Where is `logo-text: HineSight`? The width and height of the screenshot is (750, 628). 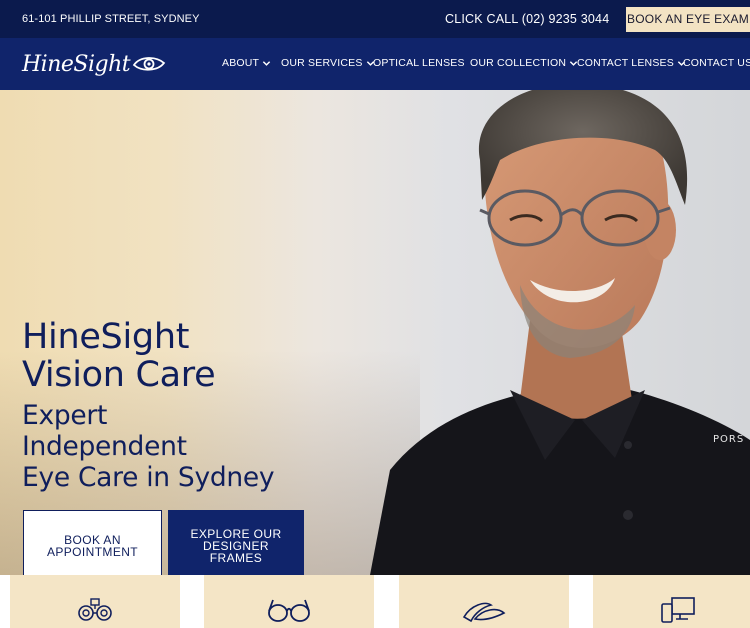 logo-text: HineSight is located at coordinates (76, 64).